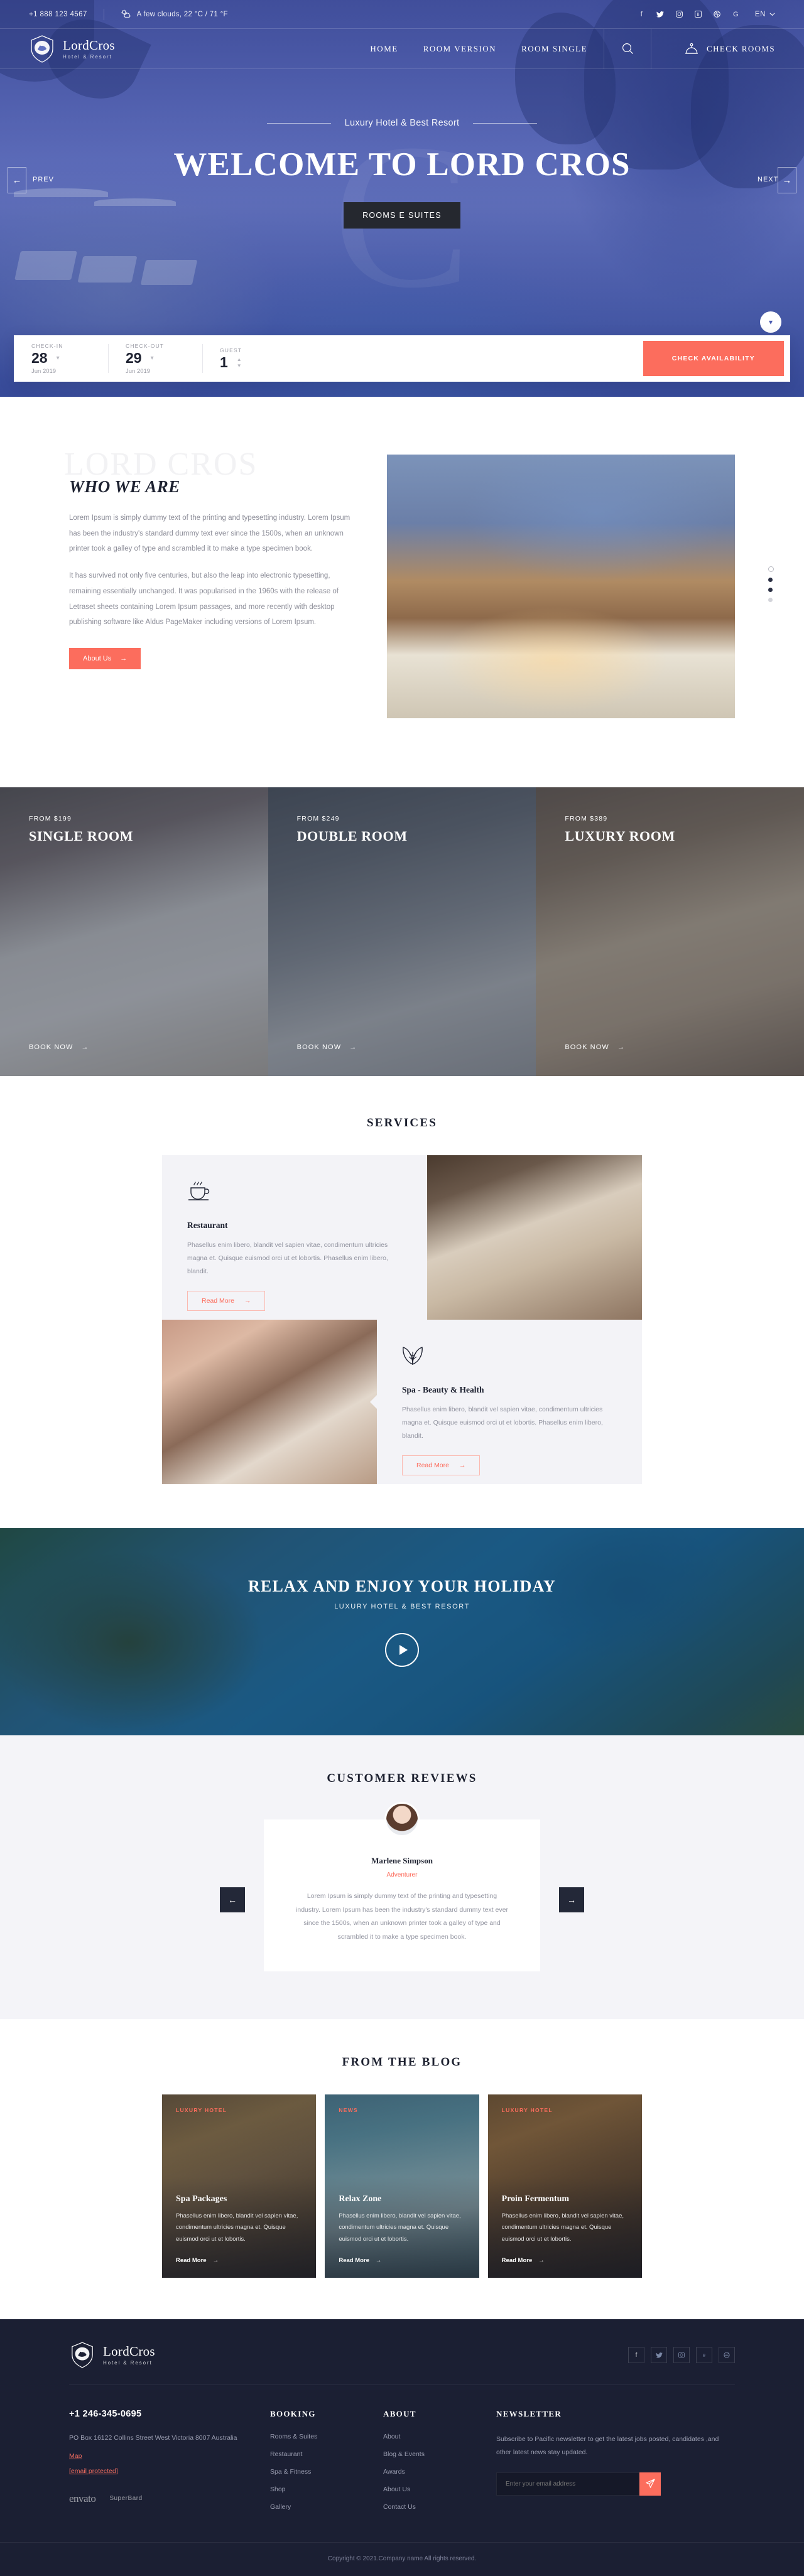 The width and height of the screenshot is (804, 2576). I want to click on checkin-month: Jun 2019, so click(44, 371).